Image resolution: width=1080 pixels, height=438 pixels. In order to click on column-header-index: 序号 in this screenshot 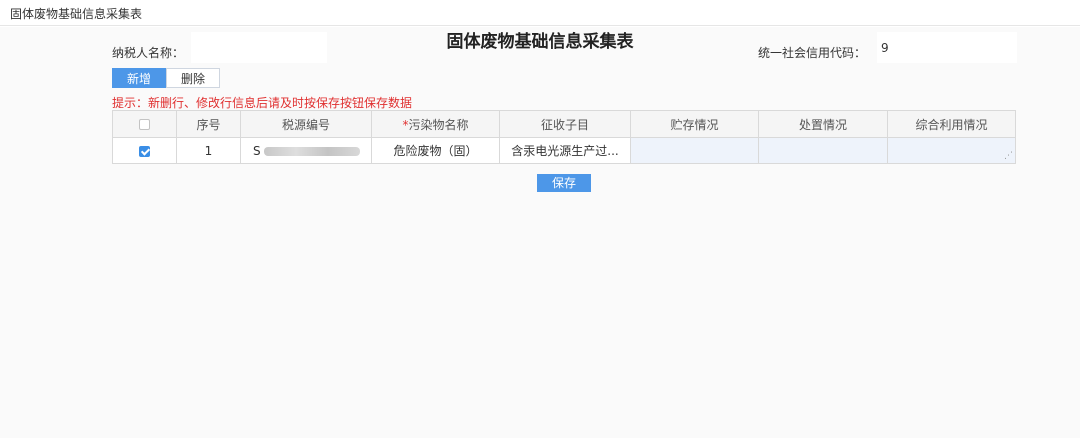, I will do `click(208, 124)`.